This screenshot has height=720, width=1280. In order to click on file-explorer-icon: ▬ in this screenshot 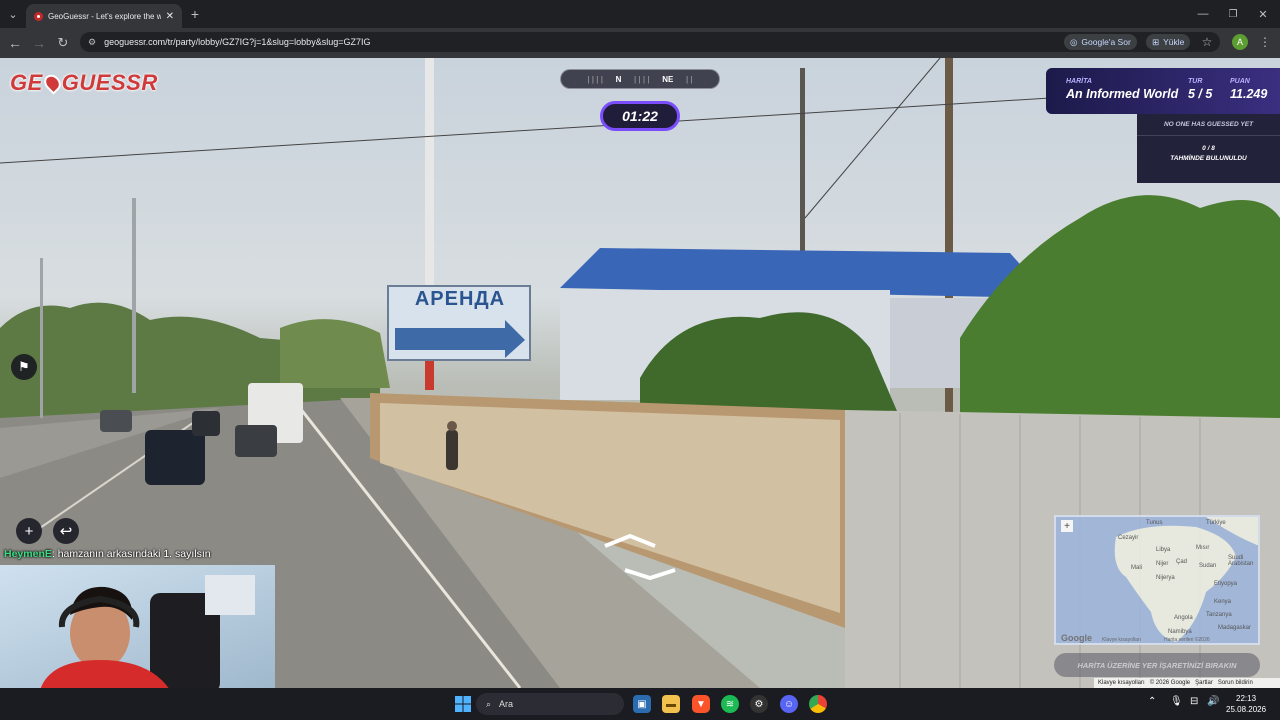, I will do `click(671, 704)`.